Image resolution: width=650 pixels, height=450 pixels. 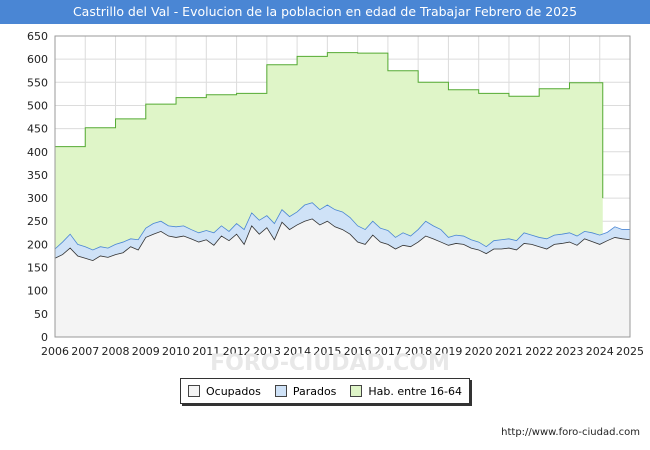 What do you see at coordinates (415, 391) in the screenshot?
I see `legend-label-hab: Hab. entre 16-64` at bounding box center [415, 391].